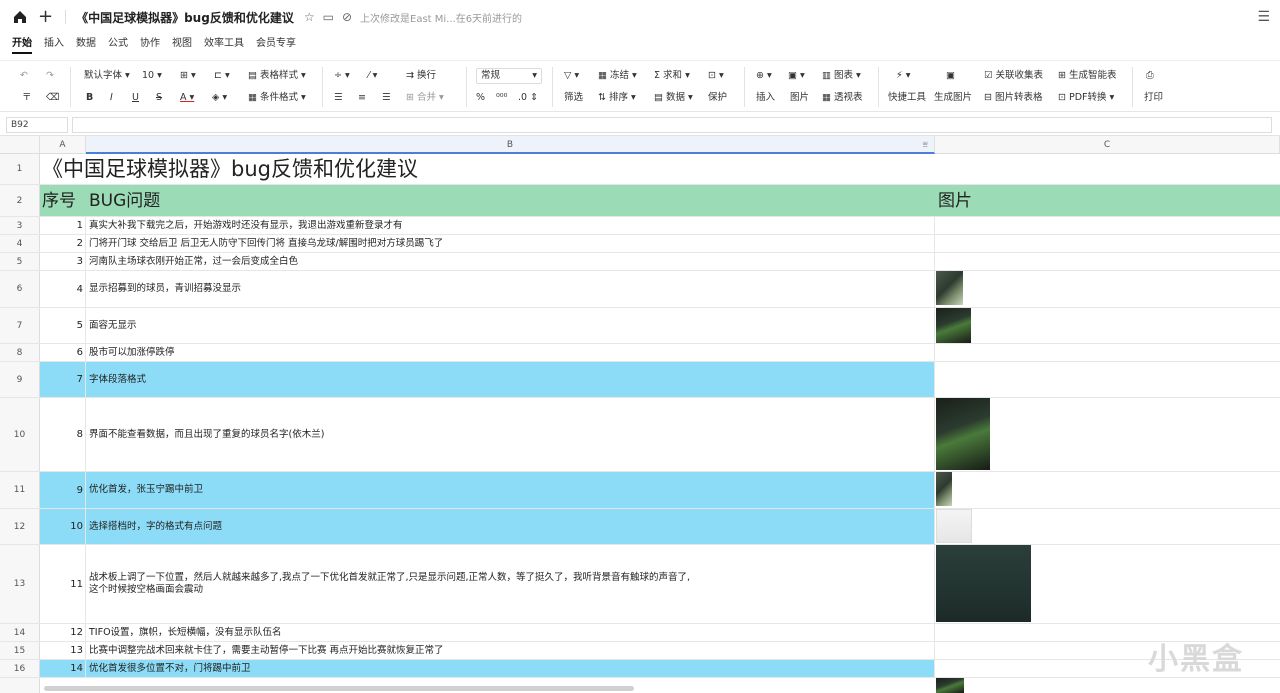 The image size is (1280, 693). I want to click on format-painter-icon: 〒, so click(27, 98).